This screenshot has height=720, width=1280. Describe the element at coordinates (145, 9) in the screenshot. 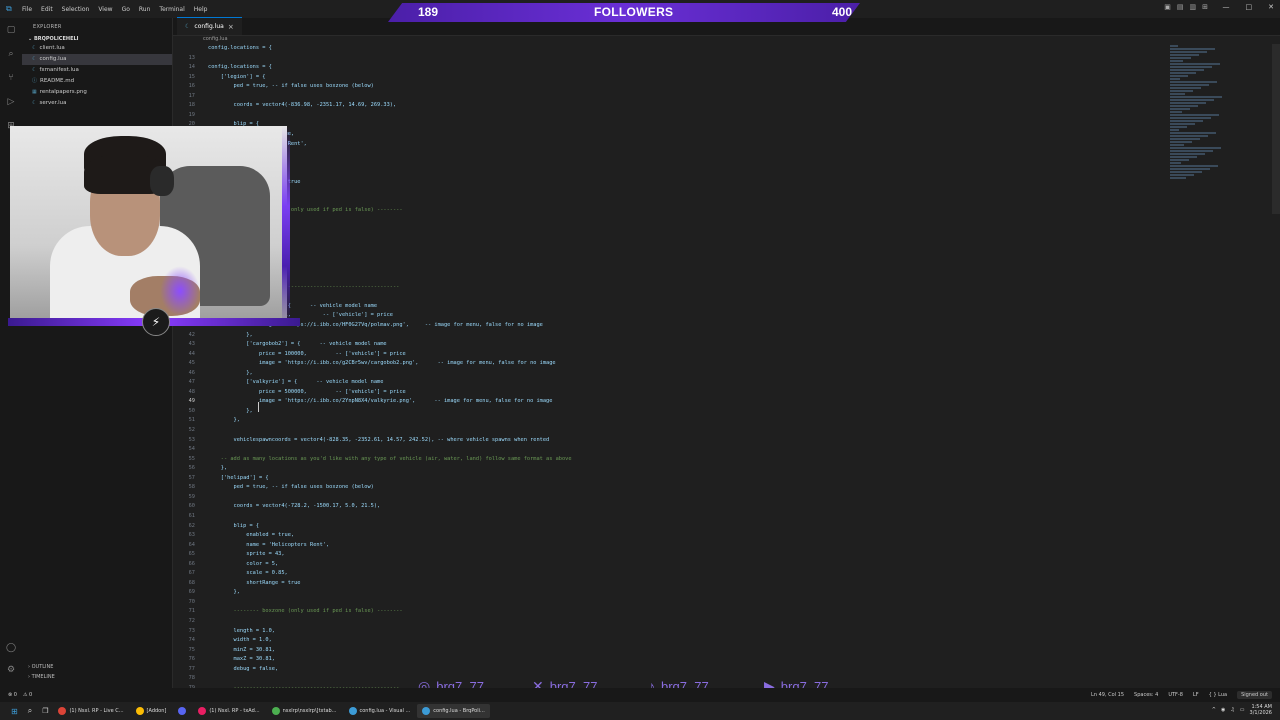

I see `menu-item-run: Run` at that location.